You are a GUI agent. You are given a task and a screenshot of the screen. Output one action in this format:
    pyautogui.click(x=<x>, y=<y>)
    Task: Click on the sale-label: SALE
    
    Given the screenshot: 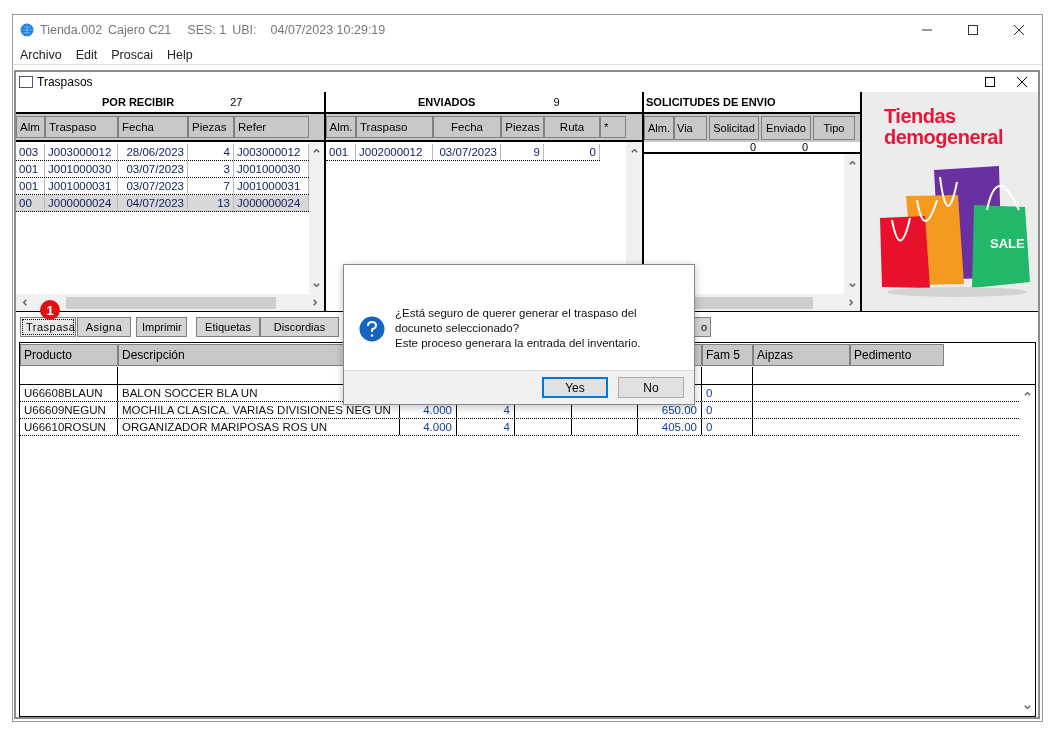 What is the action you would take?
    pyautogui.click(x=1007, y=243)
    